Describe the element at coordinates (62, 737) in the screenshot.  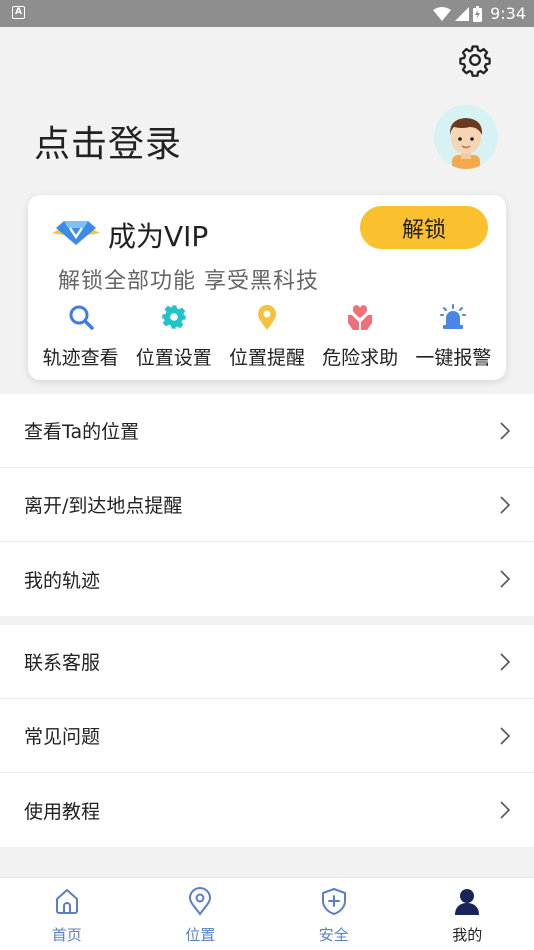
I see `menu-item-label: 常见问题` at that location.